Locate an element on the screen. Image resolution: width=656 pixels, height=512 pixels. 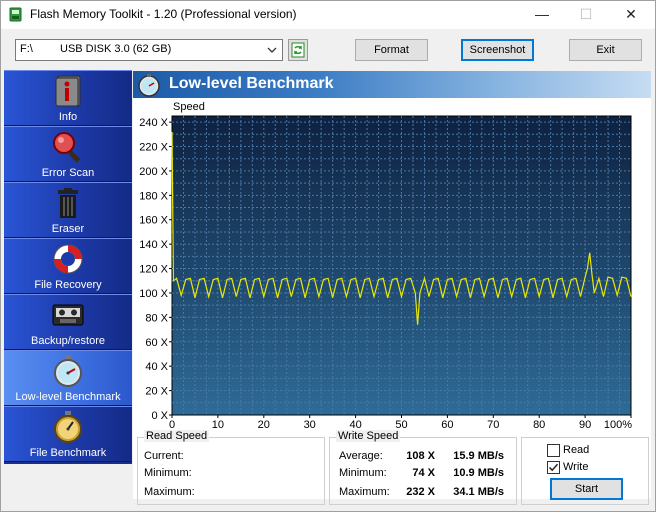
write-maximum-label: Maximum: is located at coordinates (364, 492).